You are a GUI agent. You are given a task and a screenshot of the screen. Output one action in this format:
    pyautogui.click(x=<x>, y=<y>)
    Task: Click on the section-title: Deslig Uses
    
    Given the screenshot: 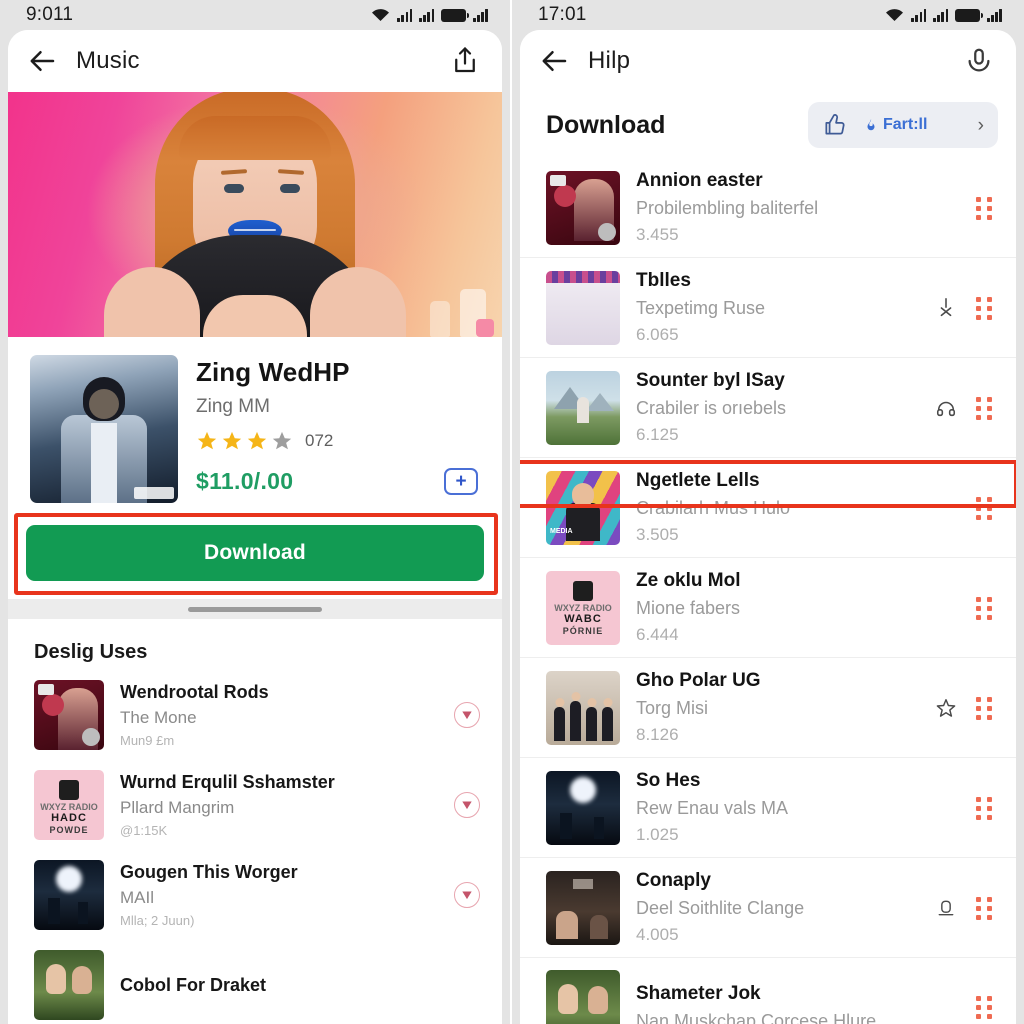 What is the action you would take?
    pyautogui.click(x=91, y=652)
    